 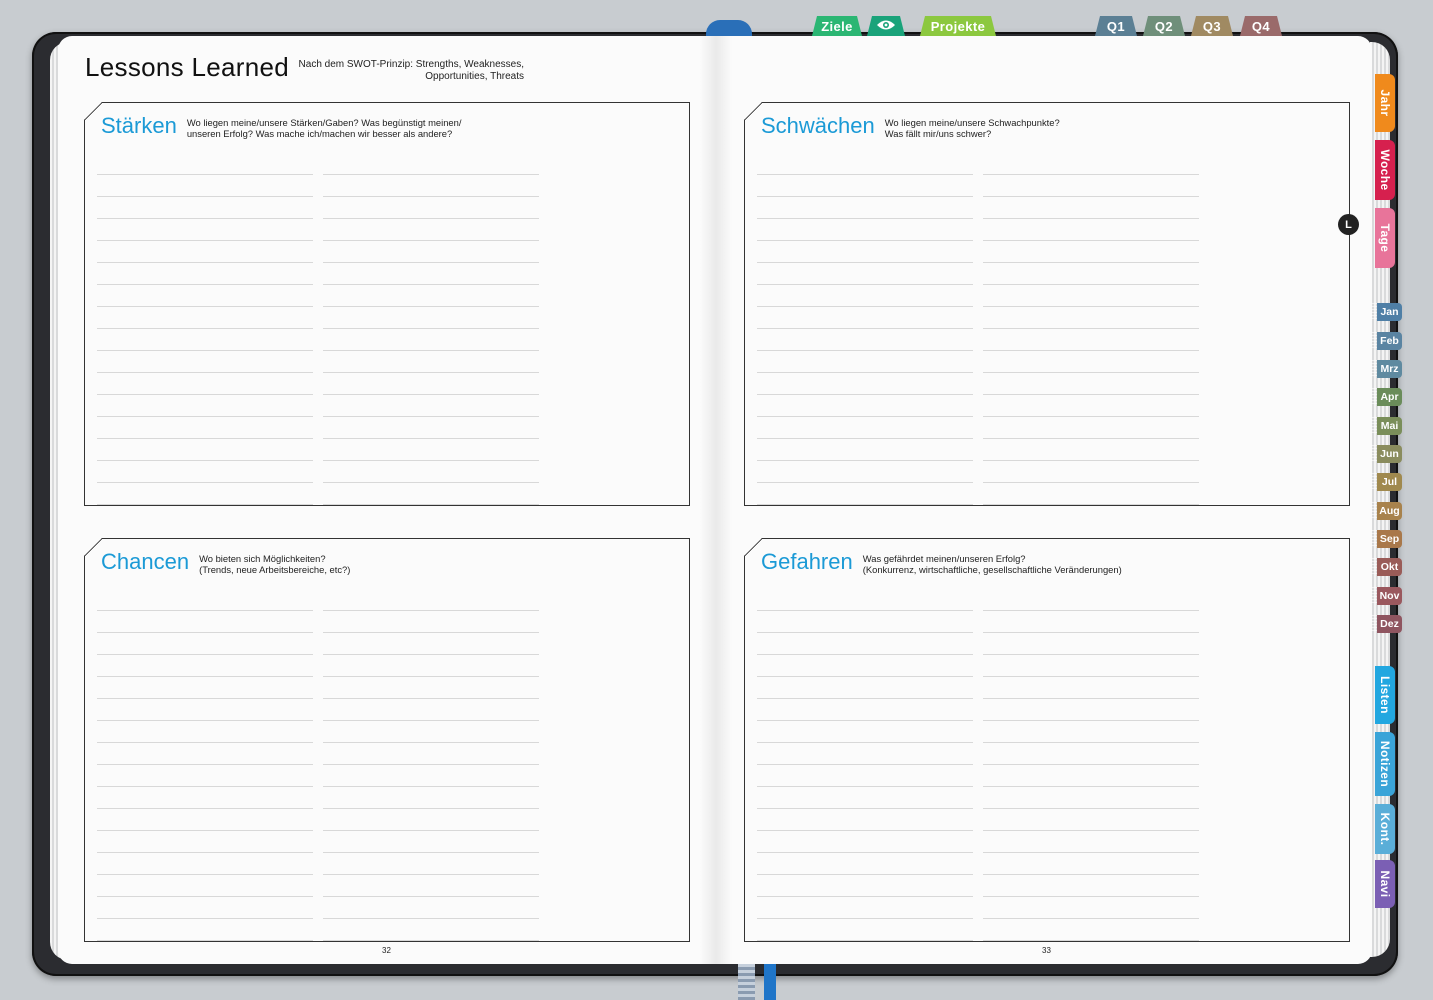 I want to click on tab-vision, so click(x=886, y=26).